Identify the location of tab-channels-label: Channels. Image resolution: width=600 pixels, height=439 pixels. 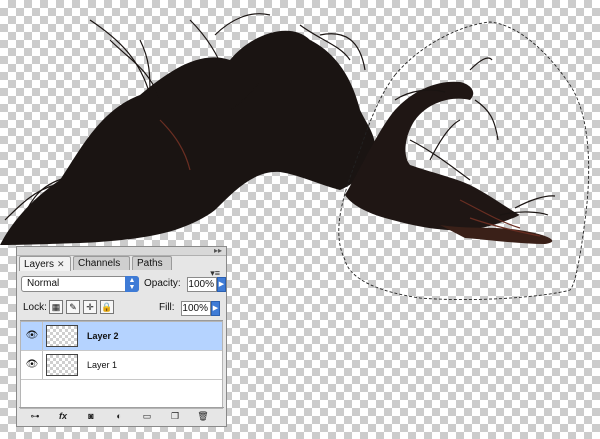
(99, 263).